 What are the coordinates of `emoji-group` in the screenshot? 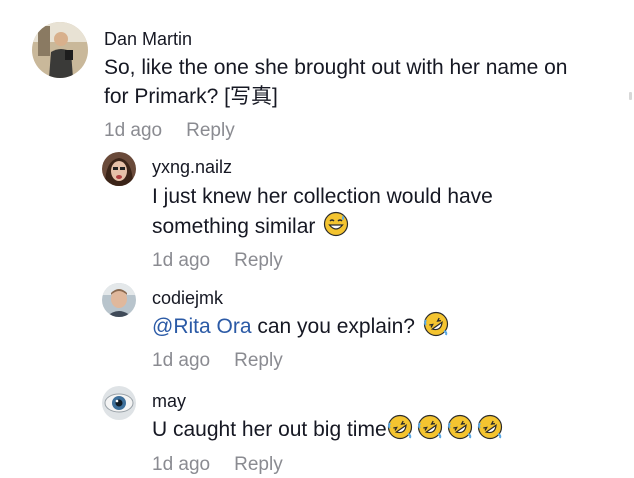 It's located at (445, 427).